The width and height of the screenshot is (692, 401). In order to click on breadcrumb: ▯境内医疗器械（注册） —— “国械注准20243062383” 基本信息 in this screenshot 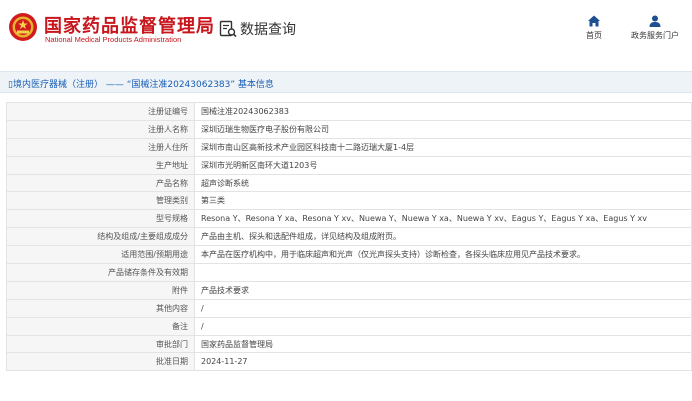, I will do `click(141, 83)`.